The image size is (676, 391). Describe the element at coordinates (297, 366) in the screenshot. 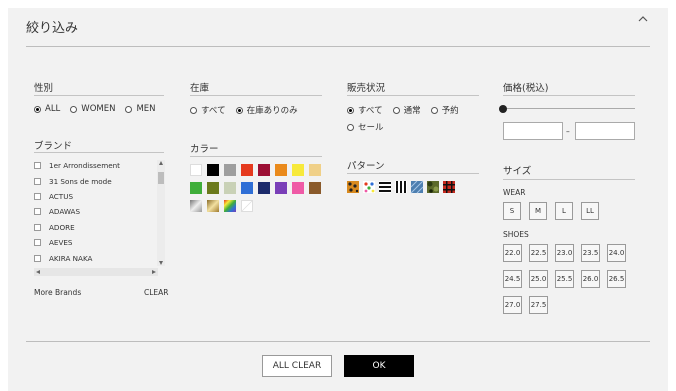

I see `all-clear-button: ALL CLEAR` at that location.